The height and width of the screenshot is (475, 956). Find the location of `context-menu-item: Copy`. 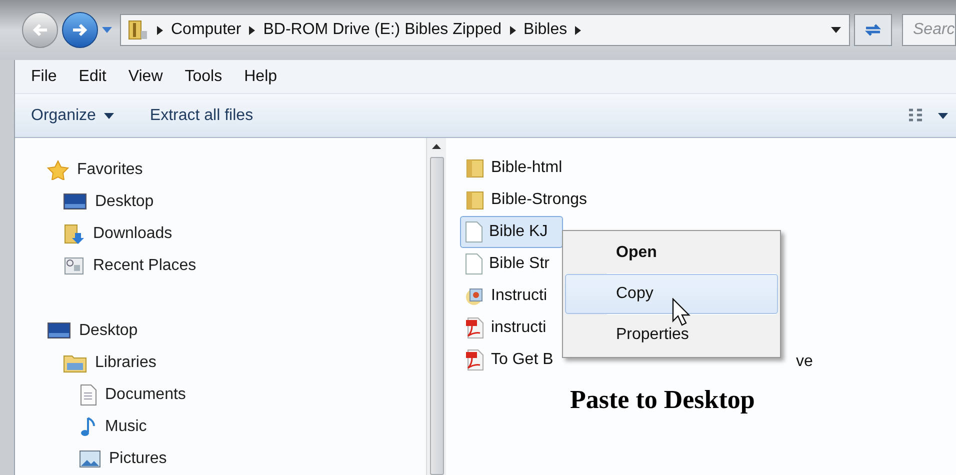

context-menu-item: Copy is located at coordinates (671, 294).